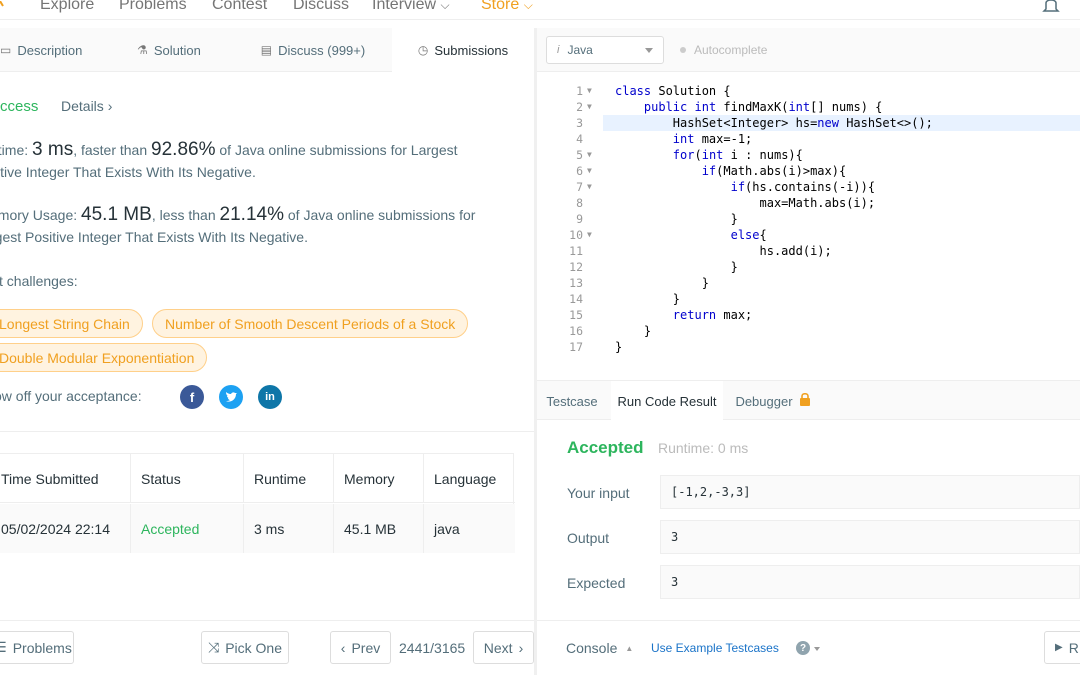 The width and height of the screenshot is (1080, 675). I want to click on nav-store: Store ⌵, so click(507, 7).